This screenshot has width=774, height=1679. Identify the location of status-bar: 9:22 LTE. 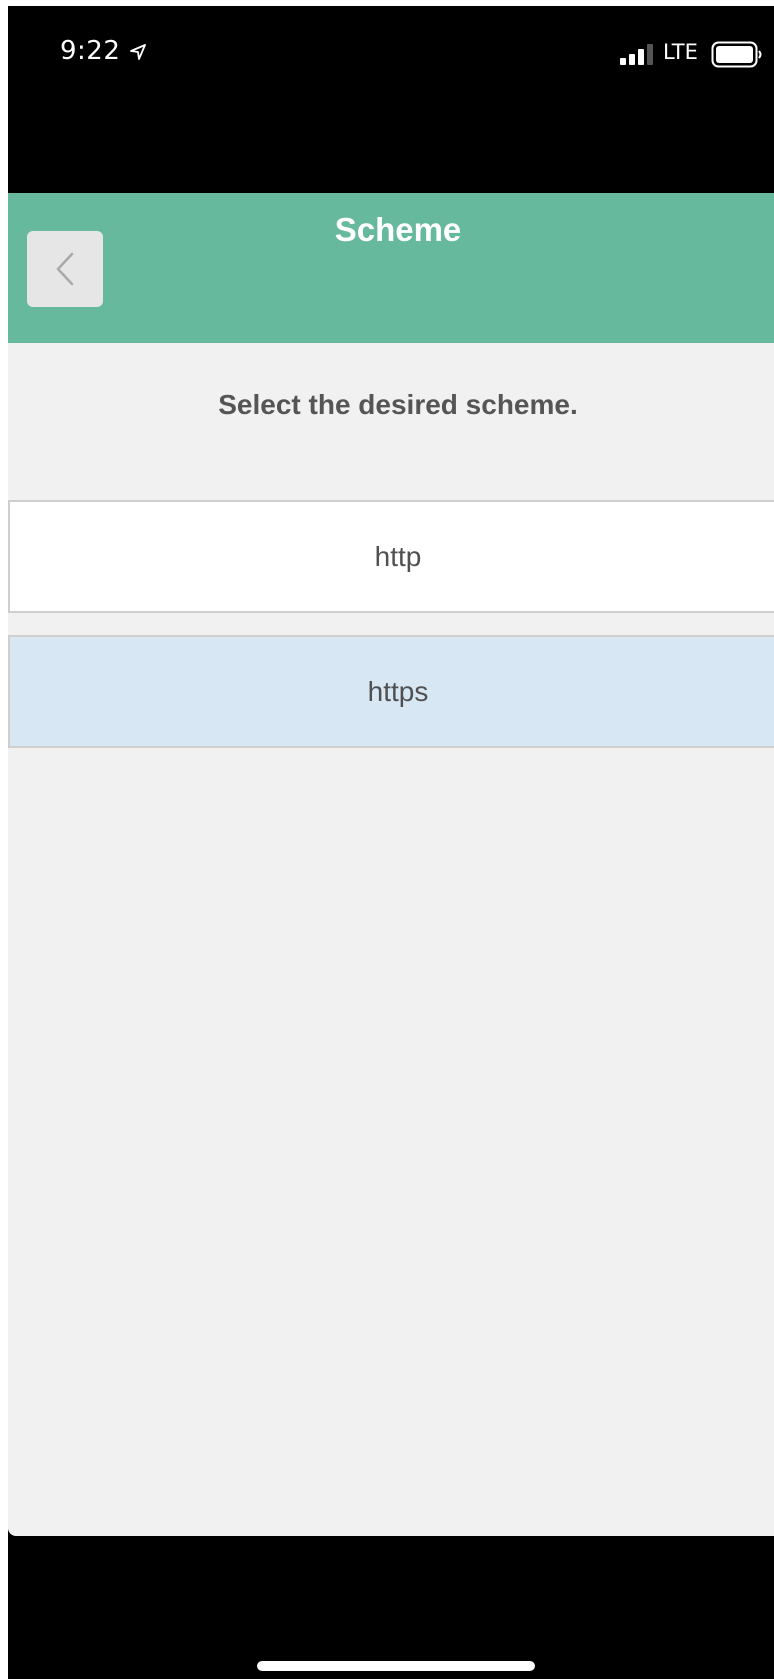
(391, 56).